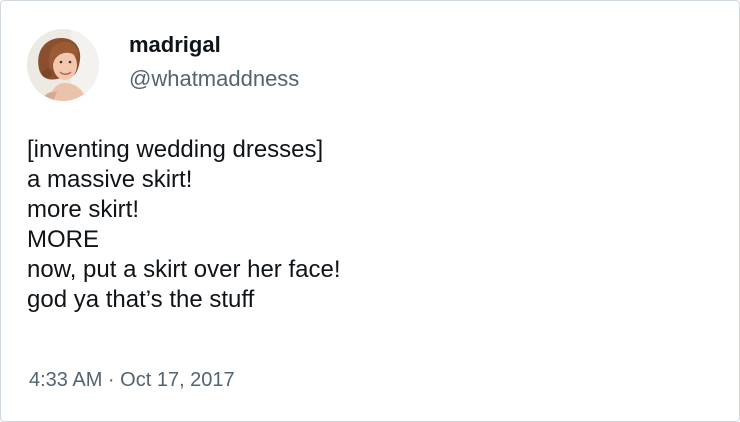  What do you see at coordinates (214, 79) in the screenshot?
I see `user-handle: @whatmaddness` at bounding box center [214, 79].